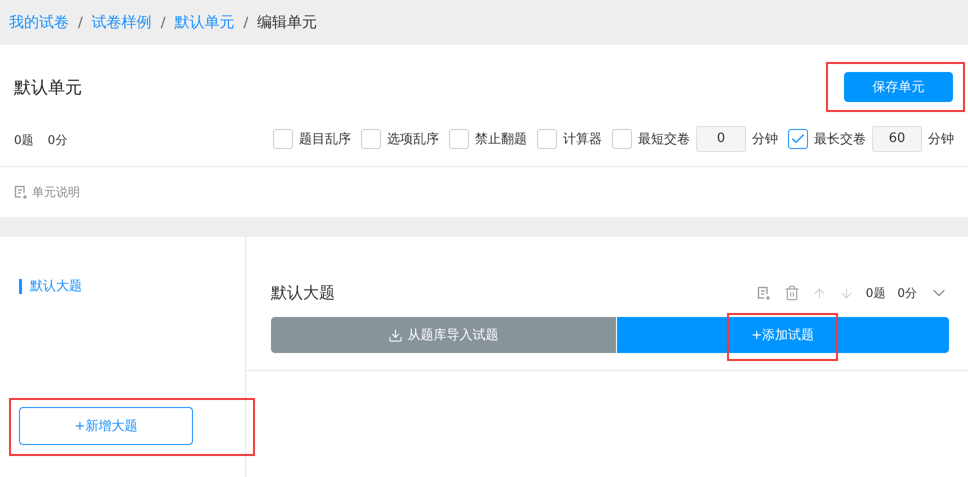  I want to click on section-title: 默认大题, so click(303, 293).